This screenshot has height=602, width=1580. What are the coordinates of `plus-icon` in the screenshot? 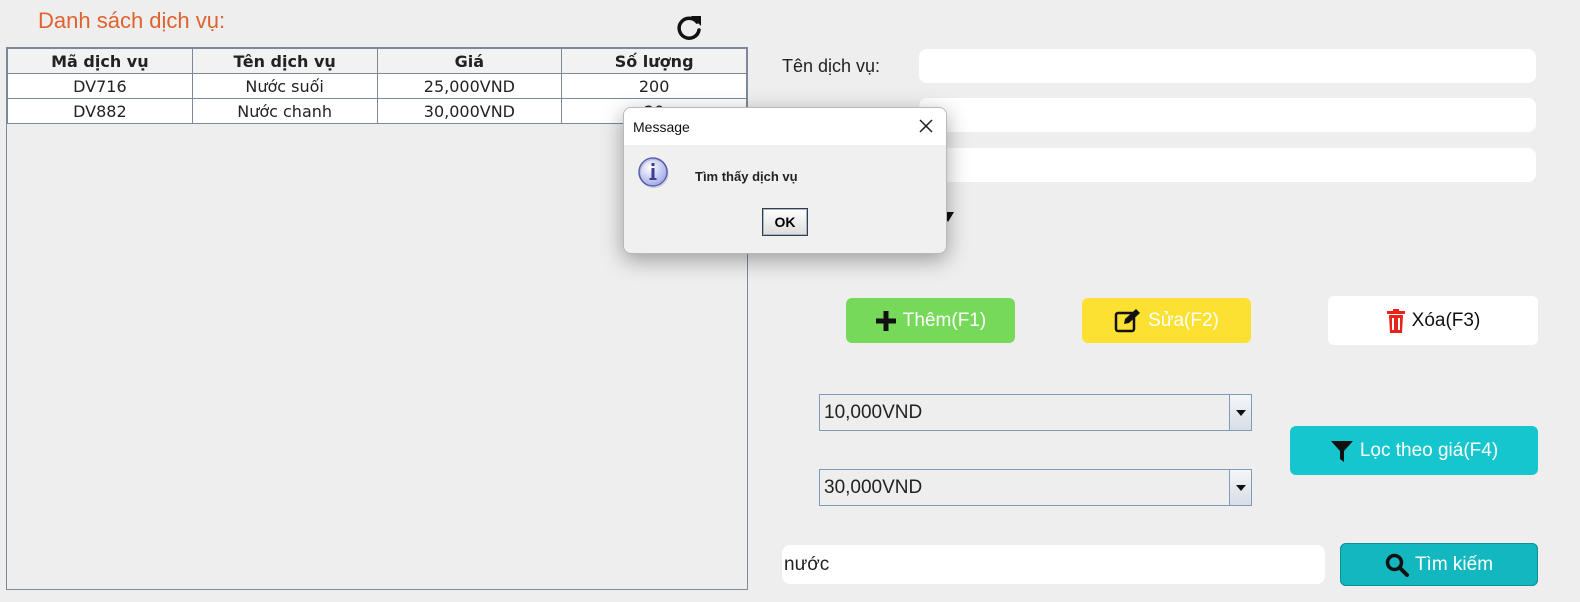 It's located at (885, 320).